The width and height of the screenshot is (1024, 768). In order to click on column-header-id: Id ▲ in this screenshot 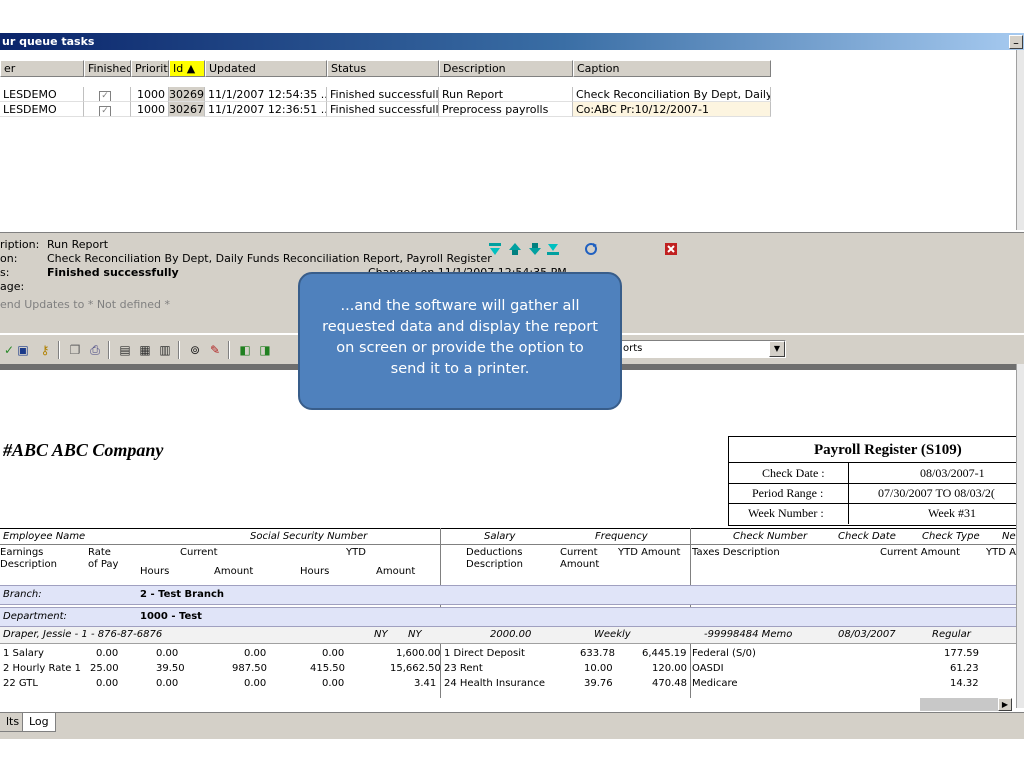, I will do `click(187, 68)`.